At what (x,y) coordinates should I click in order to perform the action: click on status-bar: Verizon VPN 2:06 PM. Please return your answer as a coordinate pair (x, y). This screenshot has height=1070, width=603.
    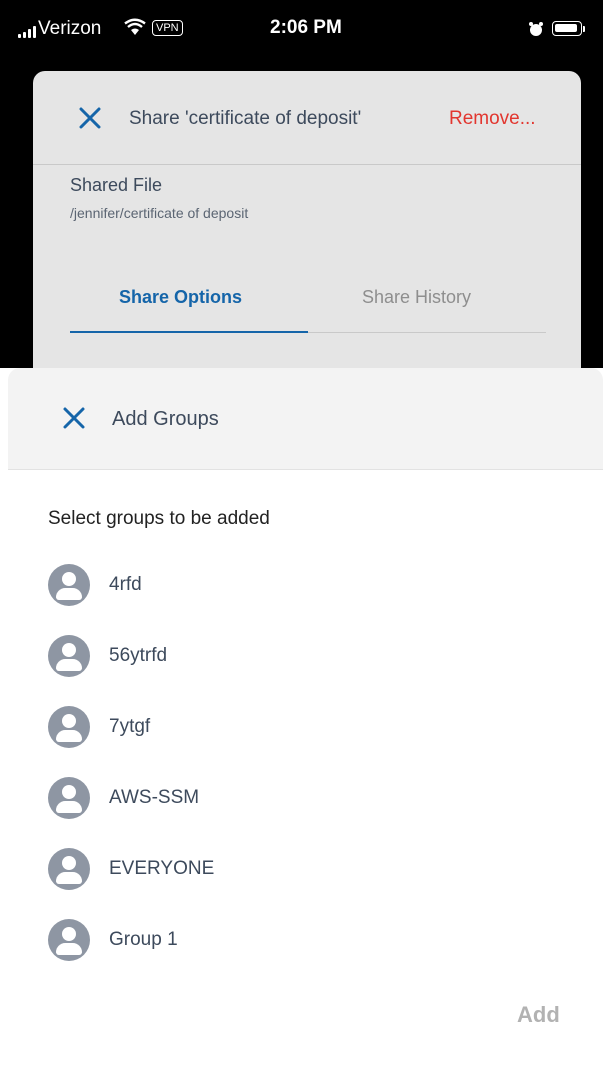
    Looking at the image, I should click on (301, 31).